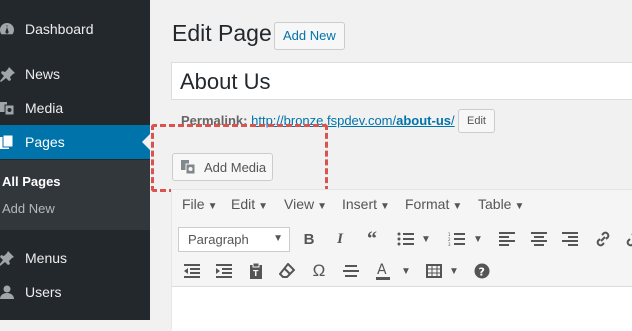 This screenshot has width=632, height=331. What do you see at coordinates (46, 258) in the screenshot?
I see `sidebar-item-label: Menus` at bounding box center [46, 258].